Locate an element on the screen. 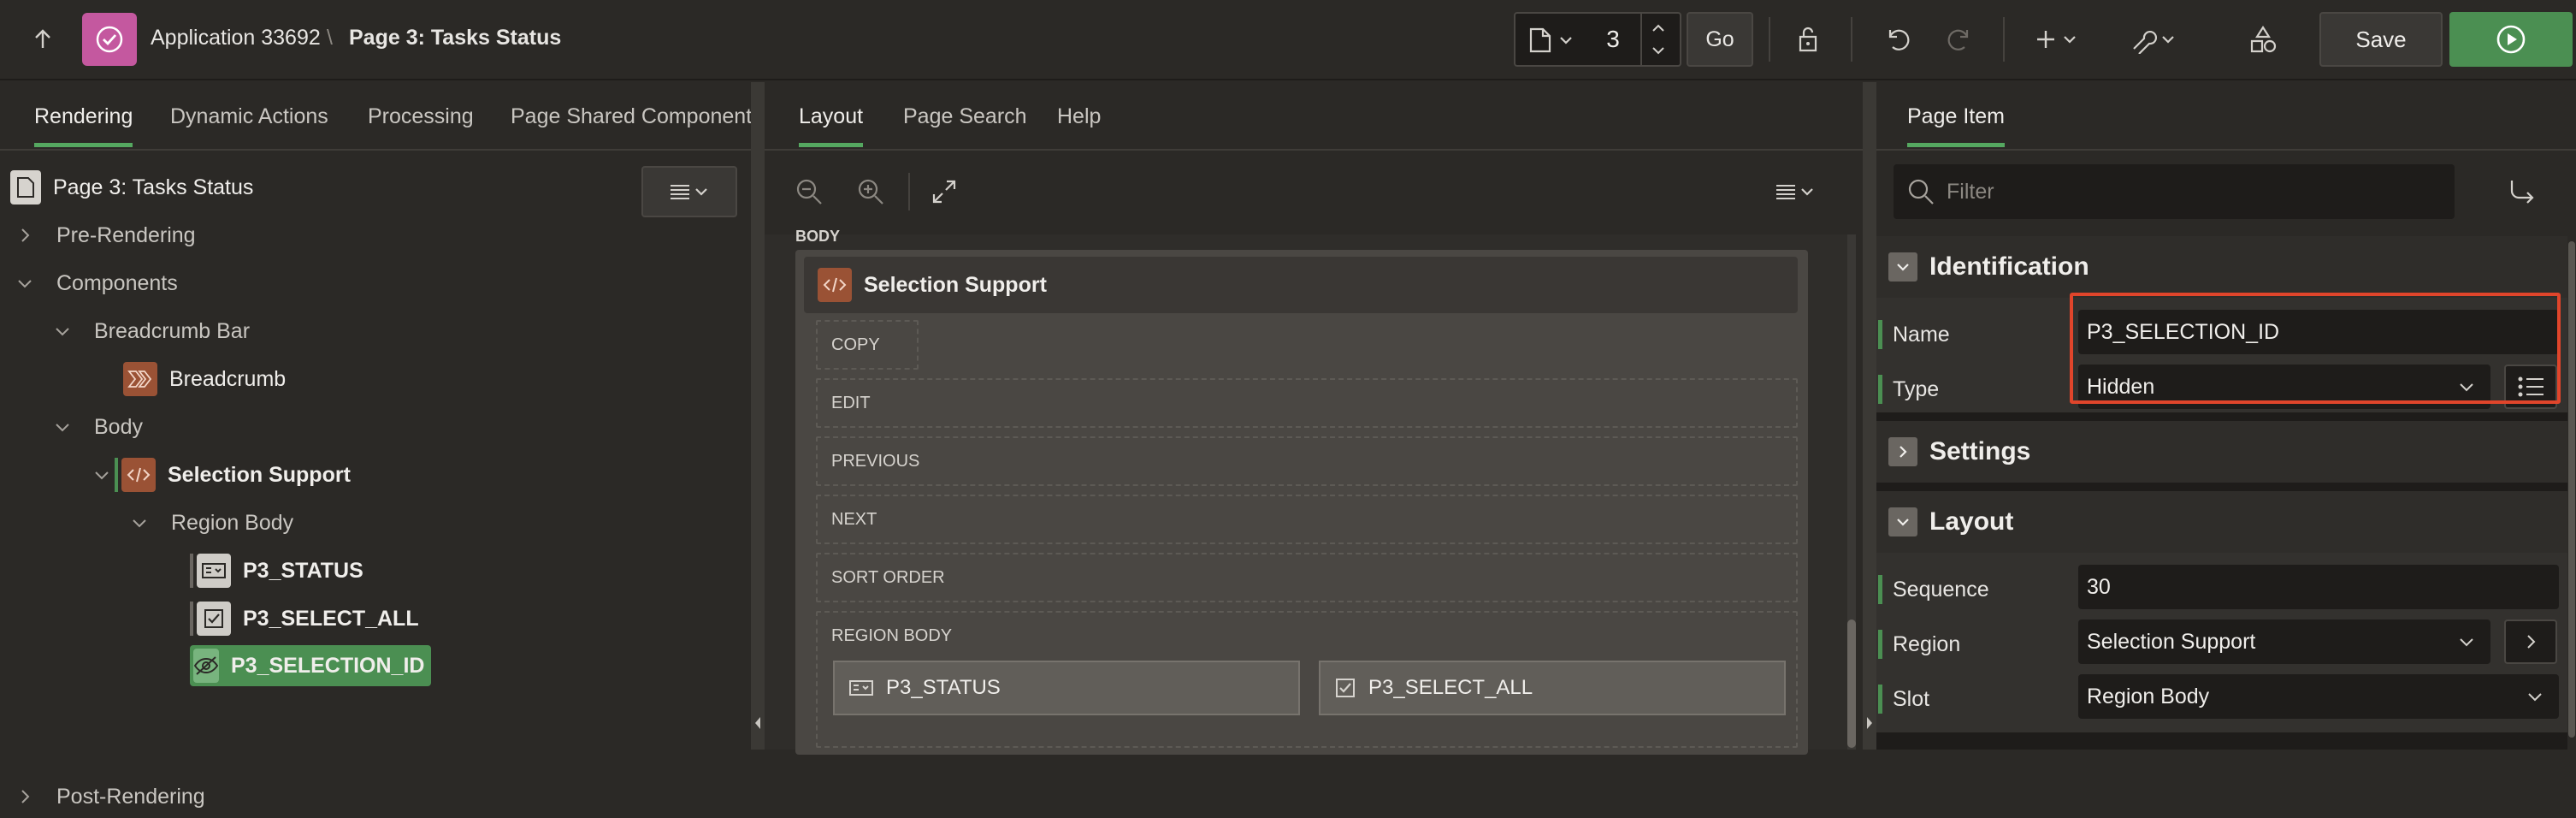  increment-icon is located at coordinates (1658, 28).